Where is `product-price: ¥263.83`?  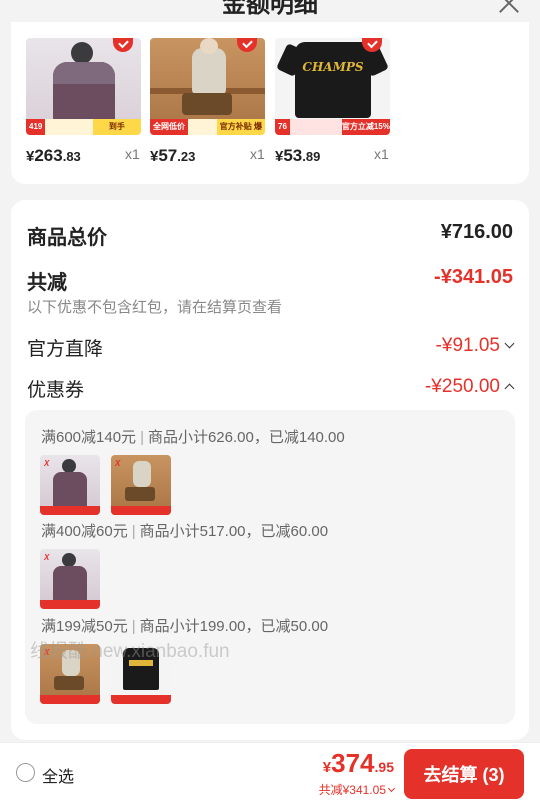 product-price: ¥263.83 is located at coordinates (53, 156).